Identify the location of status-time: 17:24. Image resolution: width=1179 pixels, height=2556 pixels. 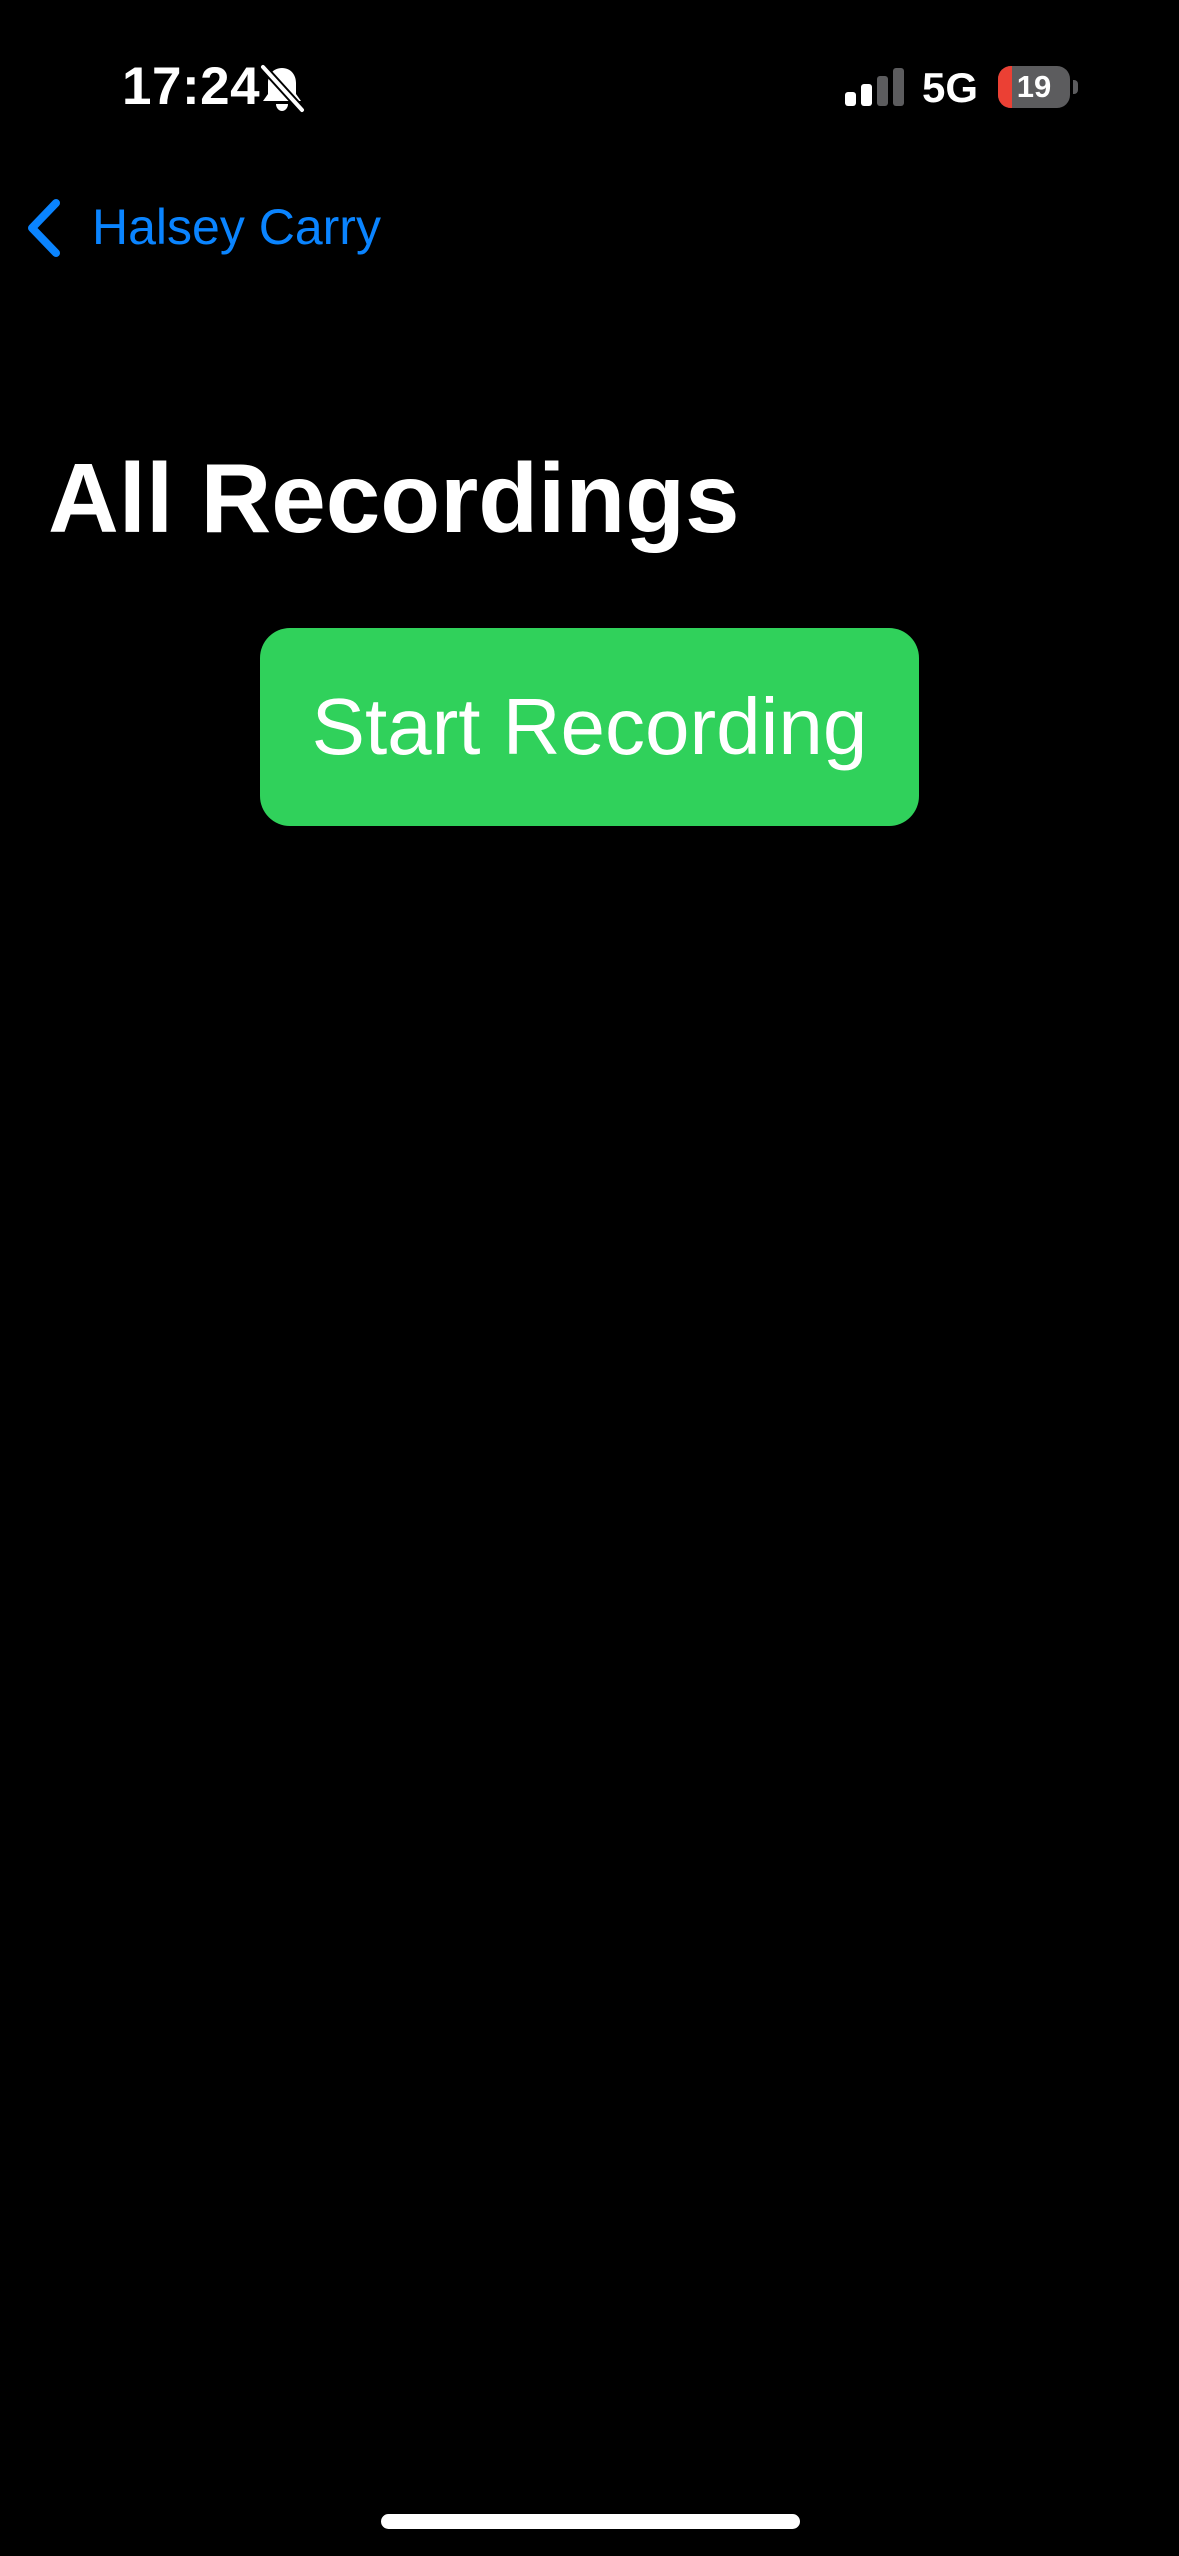
(191, 86).